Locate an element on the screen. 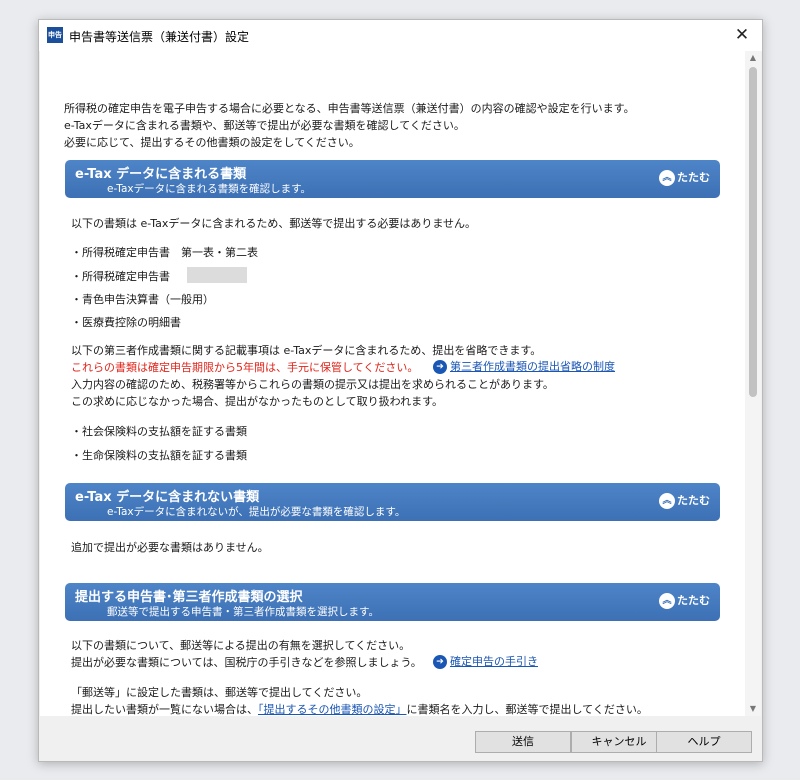 This screenshot has width=800, height=780. list-item: ・社会保険料の支払額を証する書類 is located at coordinates (159, 431).